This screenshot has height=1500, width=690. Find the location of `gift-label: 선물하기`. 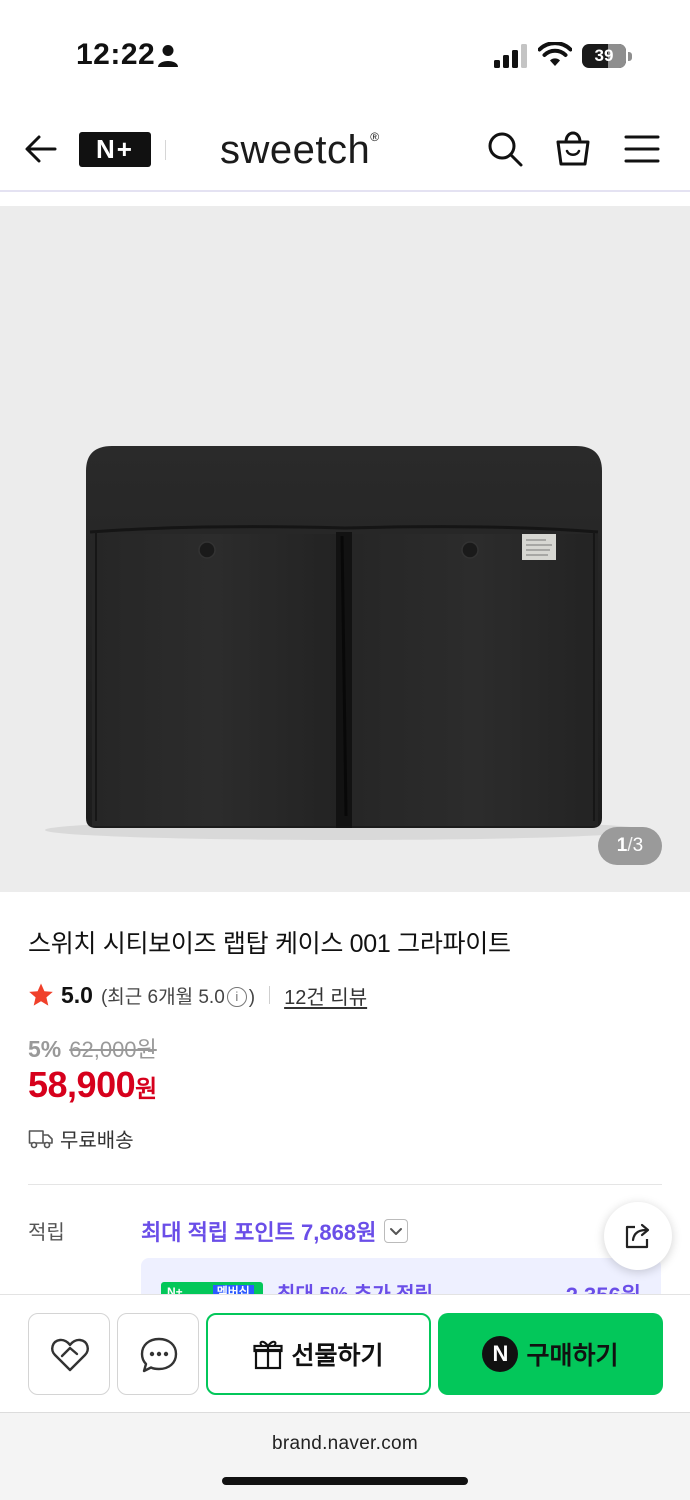

gift-label: 선물하기 is located at coordinates (337, 1356).